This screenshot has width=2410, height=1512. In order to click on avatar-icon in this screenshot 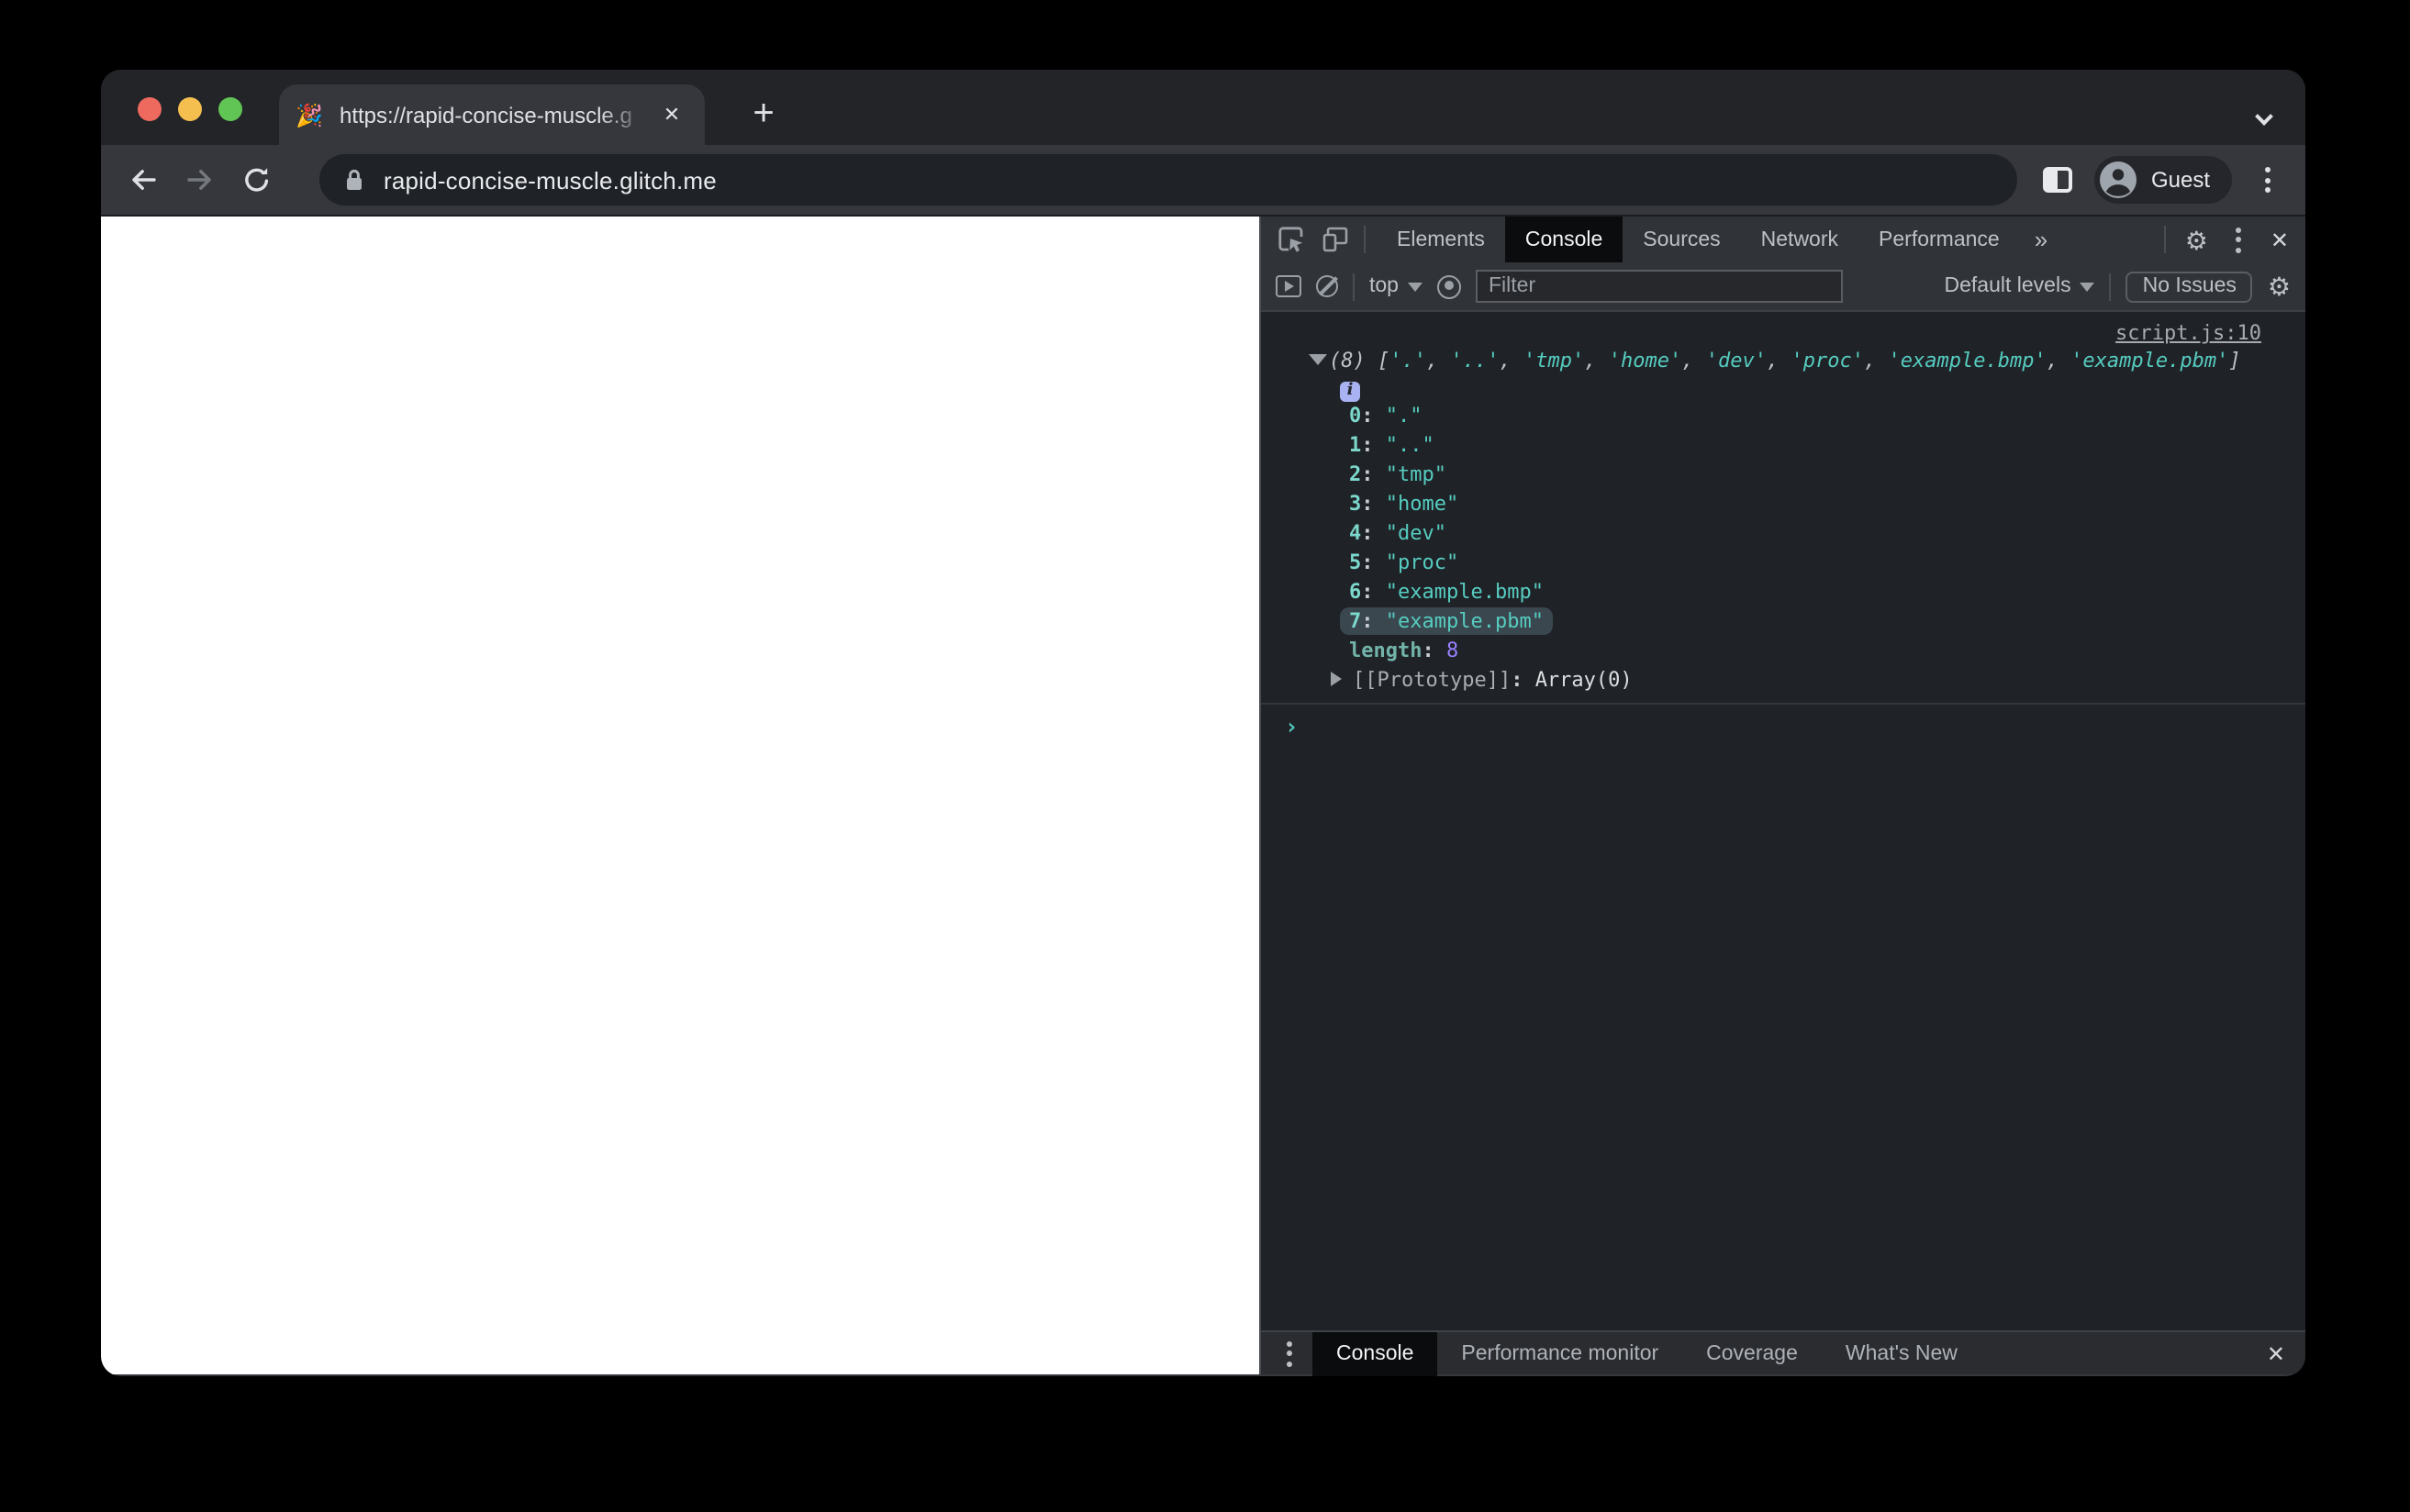, I will do `click(2118, 180)`.